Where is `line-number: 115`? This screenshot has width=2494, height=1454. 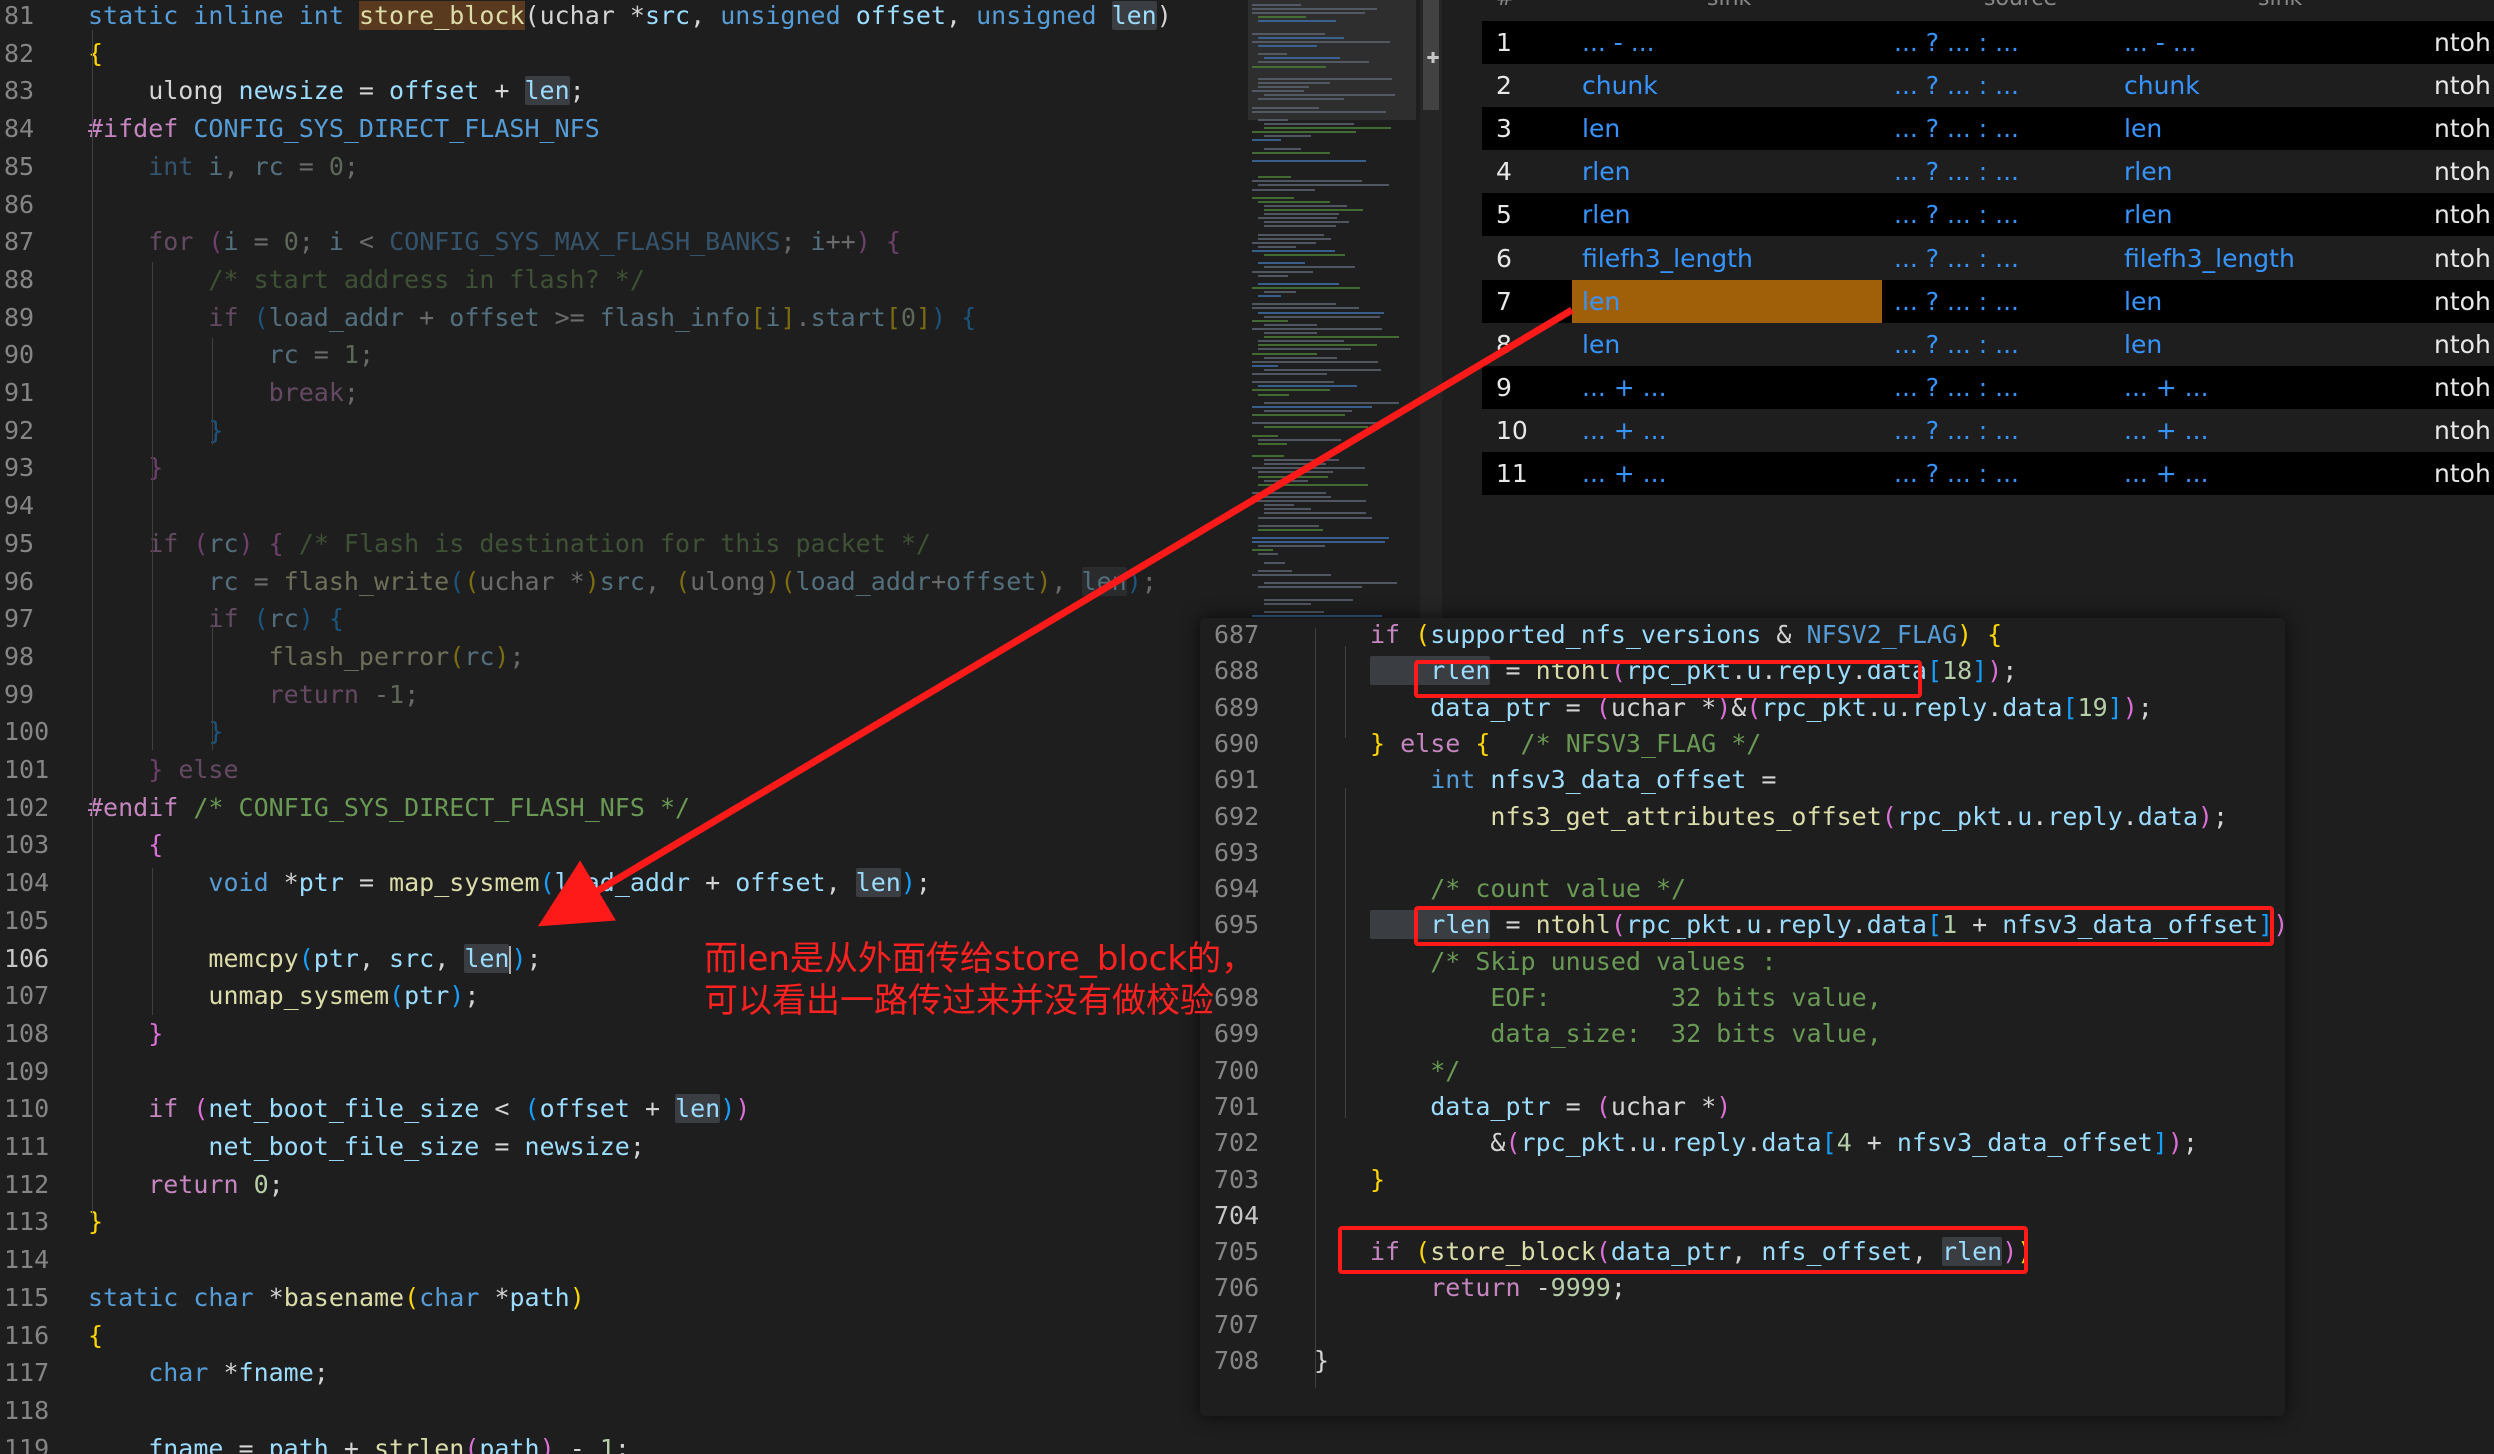 line-number: 115 is located at coordinates (24, 1298).